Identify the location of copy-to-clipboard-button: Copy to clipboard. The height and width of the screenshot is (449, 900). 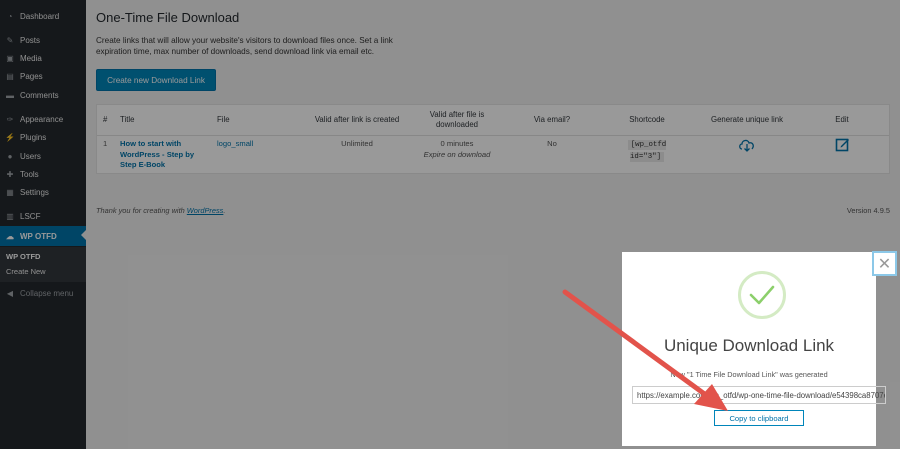
(759, 418).